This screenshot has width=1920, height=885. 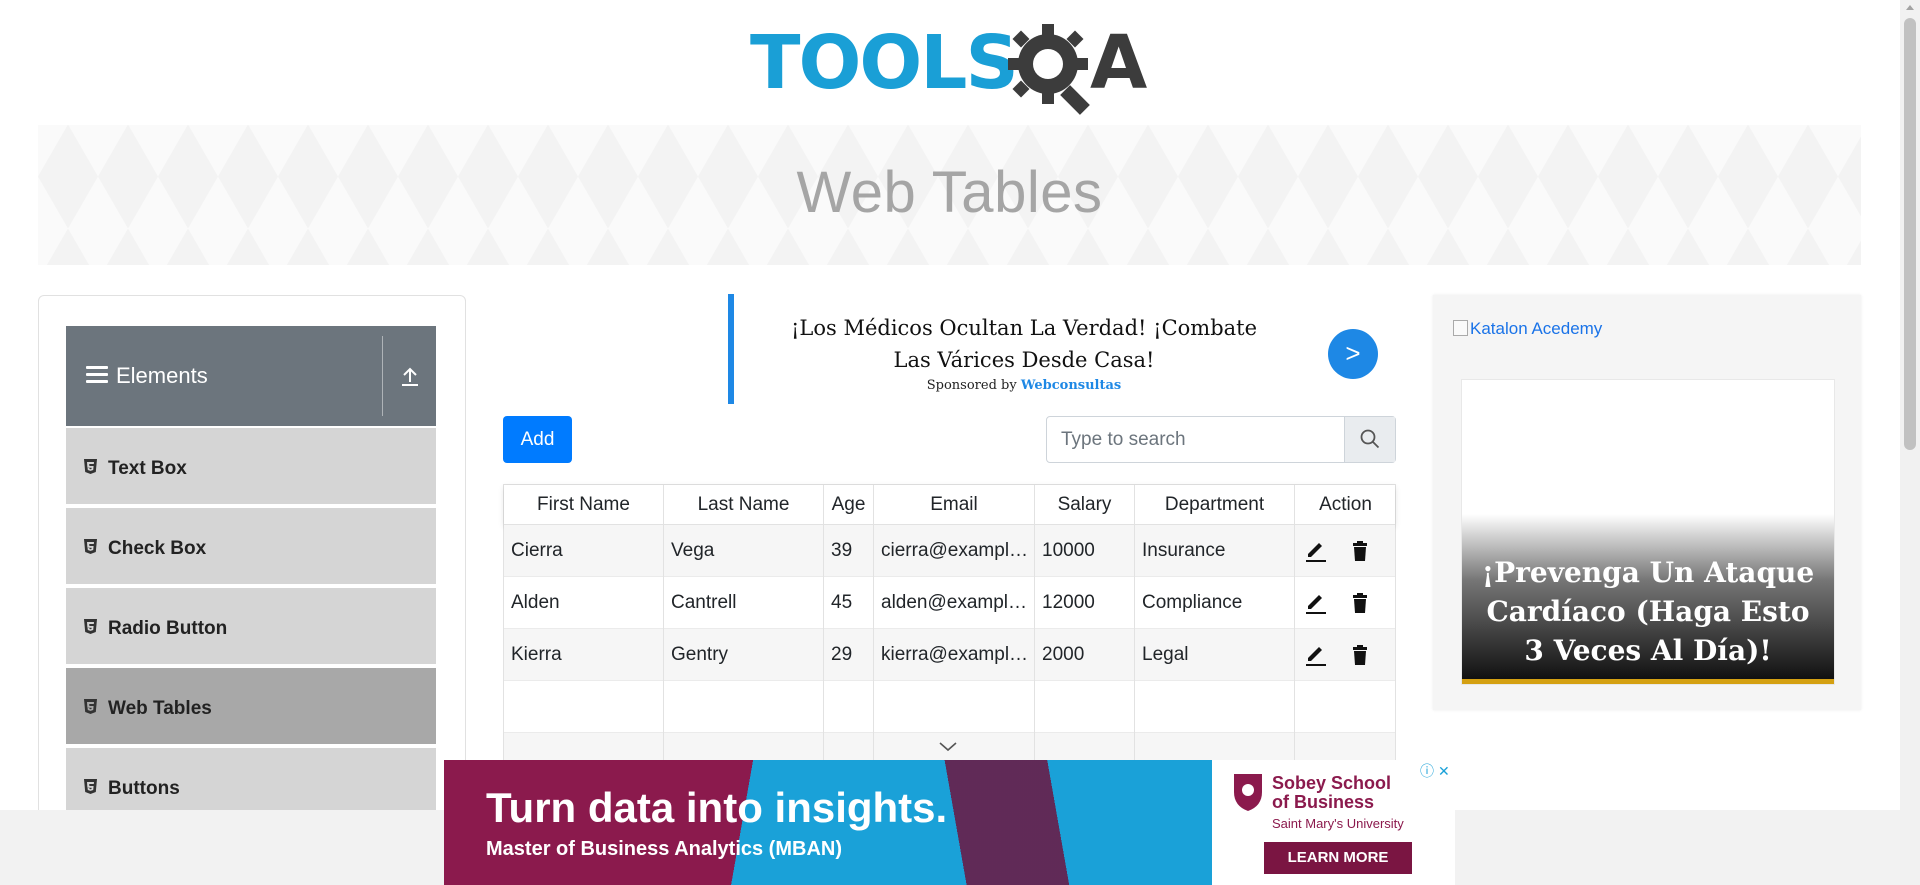 What do you see at coordinates (251, 376) in the screenshot?
I see `elements-group-header: Elements` at bounding box center [251, 376].